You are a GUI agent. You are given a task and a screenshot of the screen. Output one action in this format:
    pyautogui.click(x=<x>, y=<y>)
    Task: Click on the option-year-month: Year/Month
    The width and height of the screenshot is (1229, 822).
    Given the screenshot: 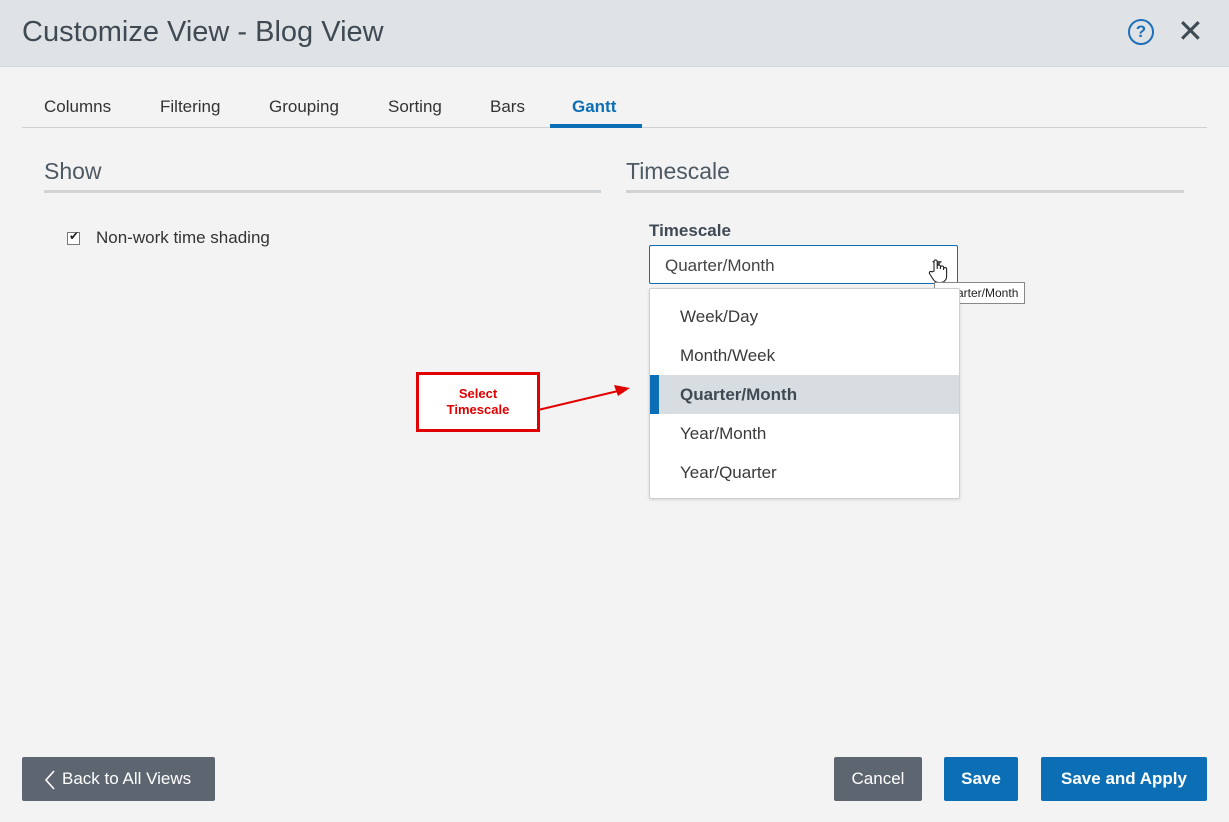 What is the action you would take?
    pyautogui.click(x=804, y=433)
    